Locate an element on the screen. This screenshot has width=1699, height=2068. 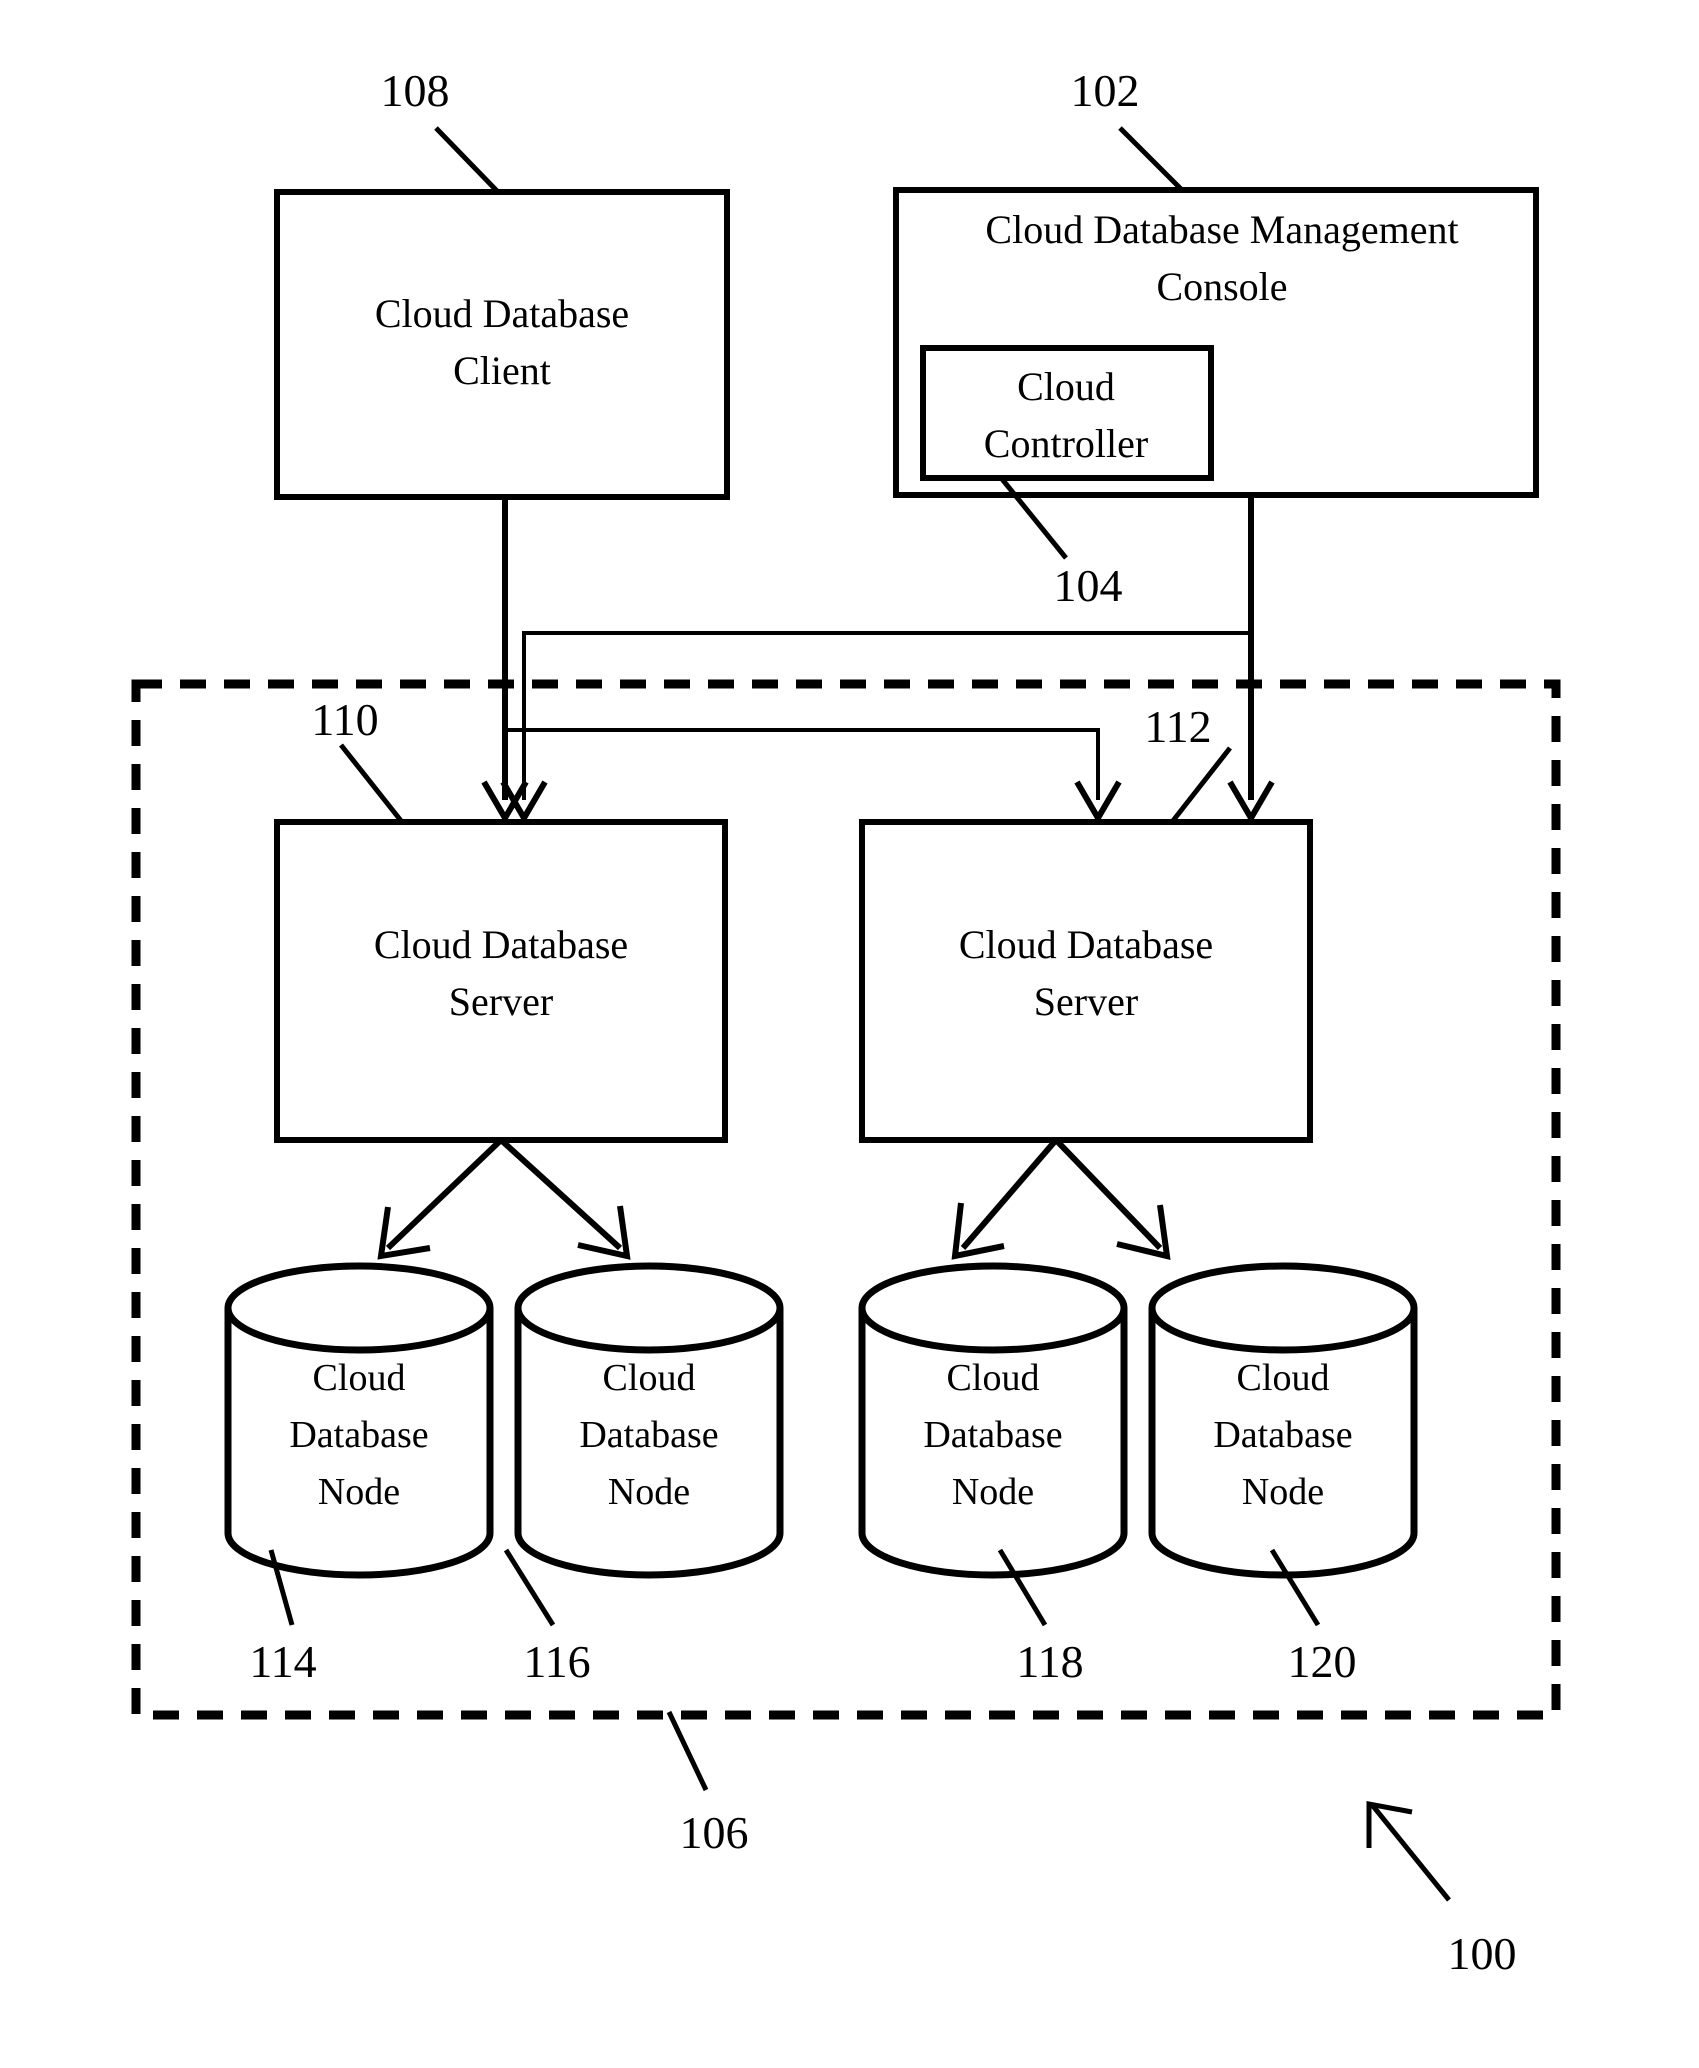
controller-label-line2: Controller is located at coordinates (1066, 443).